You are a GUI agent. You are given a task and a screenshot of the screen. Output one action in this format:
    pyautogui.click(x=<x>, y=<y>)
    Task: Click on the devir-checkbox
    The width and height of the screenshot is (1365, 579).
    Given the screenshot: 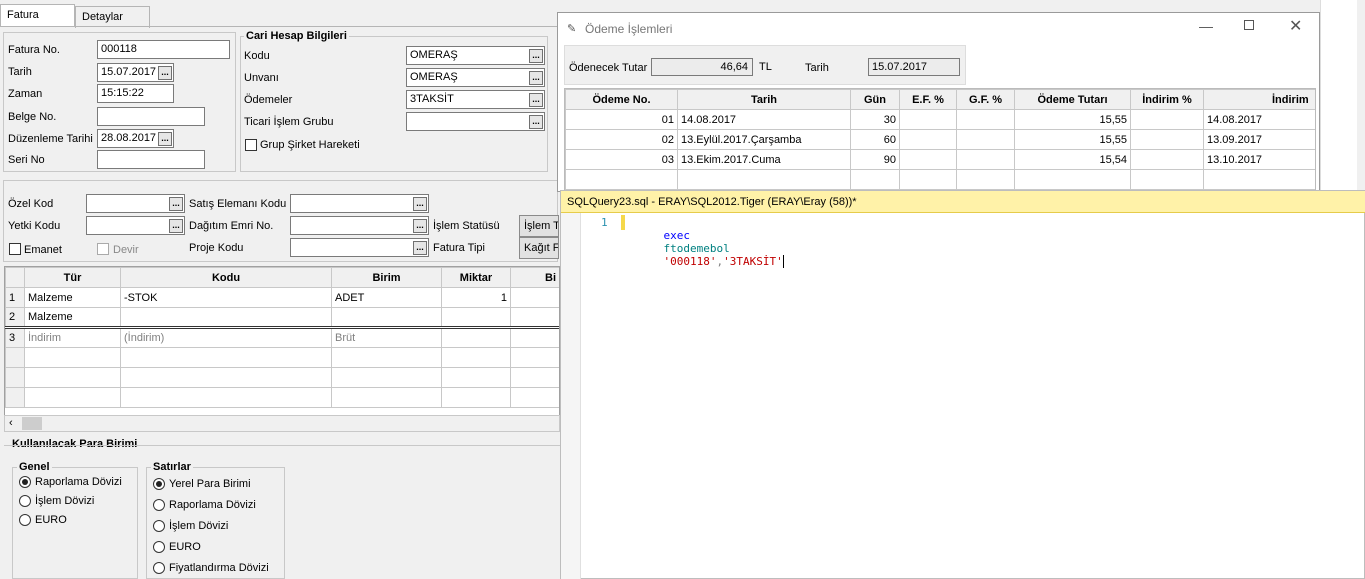 What is the action you would take?
    pyautogui.click(x=103, y=249)
    